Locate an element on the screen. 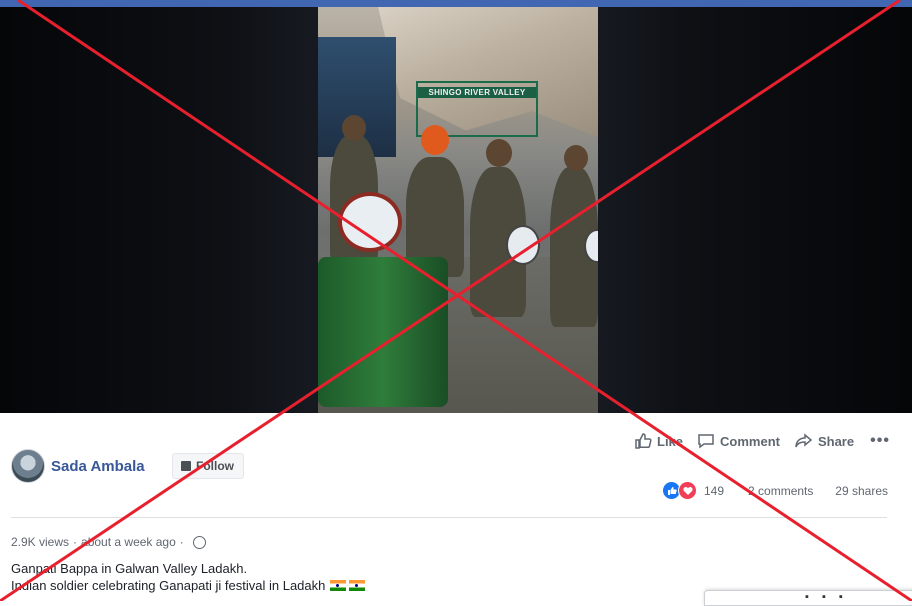  comment-label: Comment is located at coordinates (750, 441).